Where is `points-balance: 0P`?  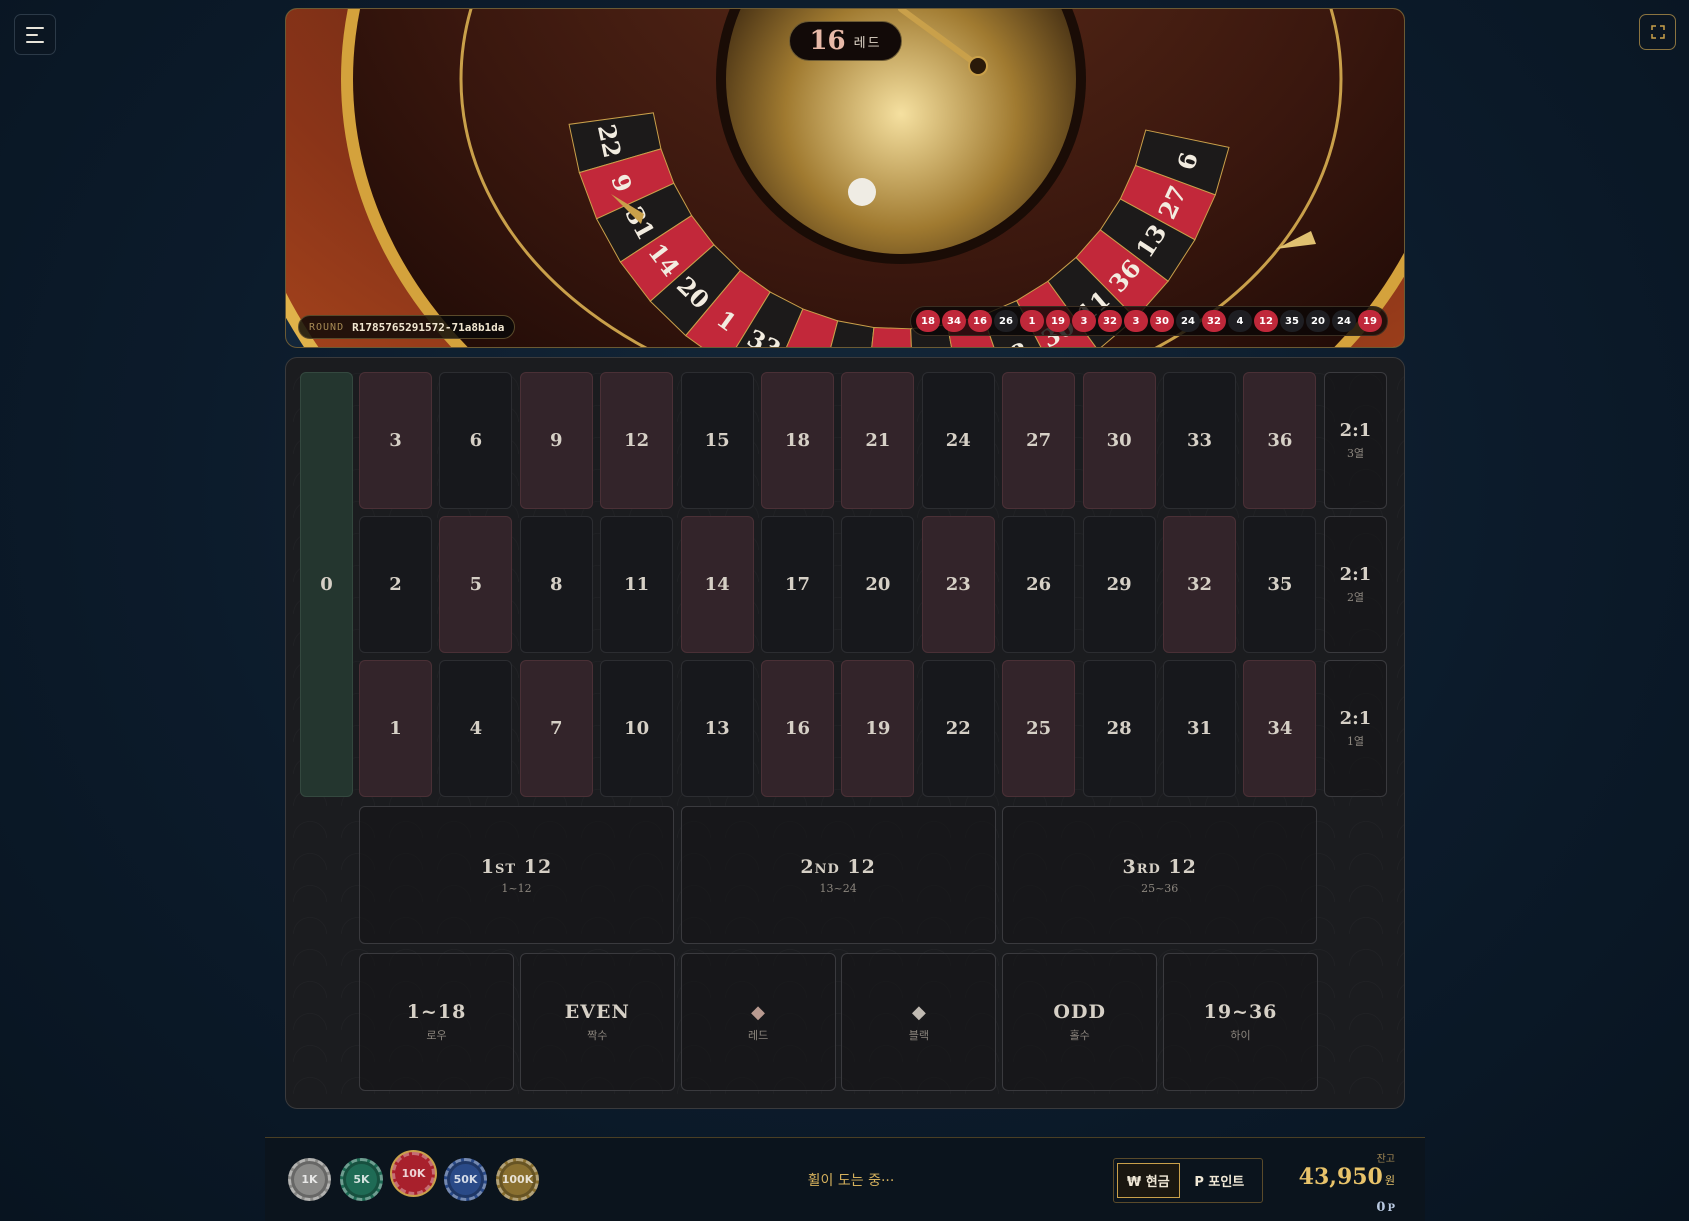 points-balance: 0P is located at coordinates (1355, 1207).